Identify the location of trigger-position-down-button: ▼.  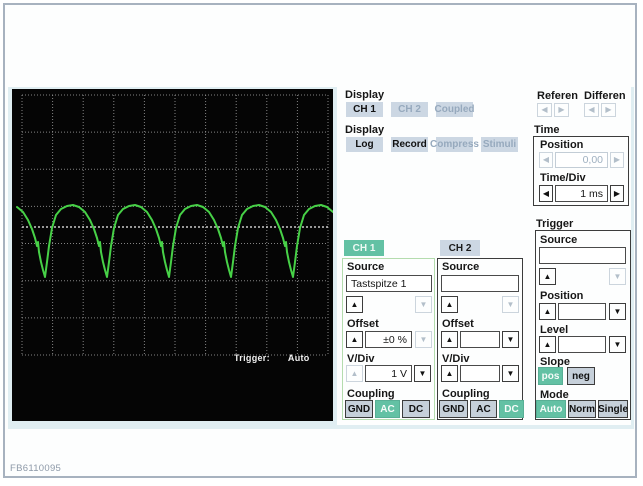
(617, 311).